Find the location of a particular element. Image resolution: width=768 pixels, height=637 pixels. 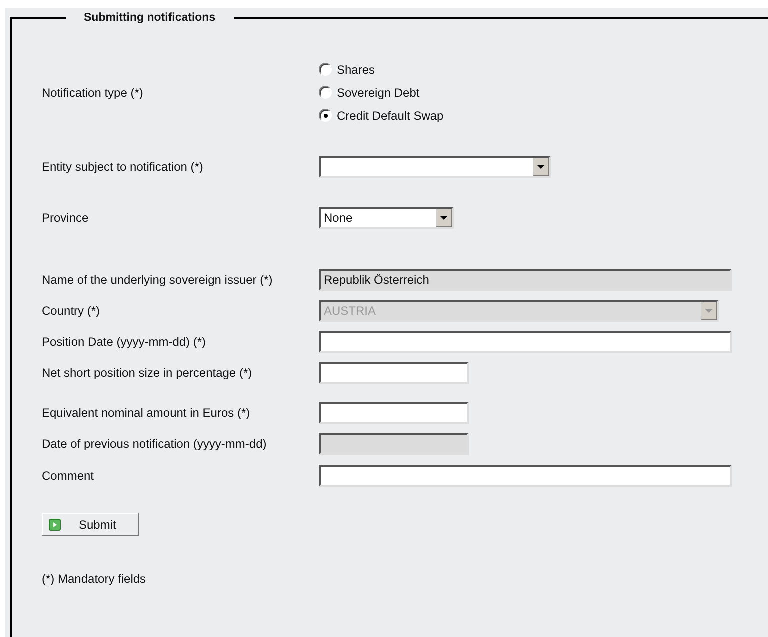

field-label: Equivalent nominal amount in Euros (*) is located at coordinates (147, 413).